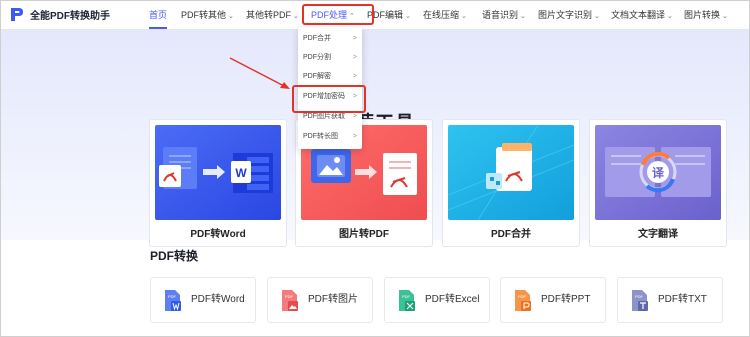 The width and height of the screenshot is (750, 337). Describe the element at coordinates (317, 76) in the screenshot. I see `dropdown-item-label: PDF解密` at that location.